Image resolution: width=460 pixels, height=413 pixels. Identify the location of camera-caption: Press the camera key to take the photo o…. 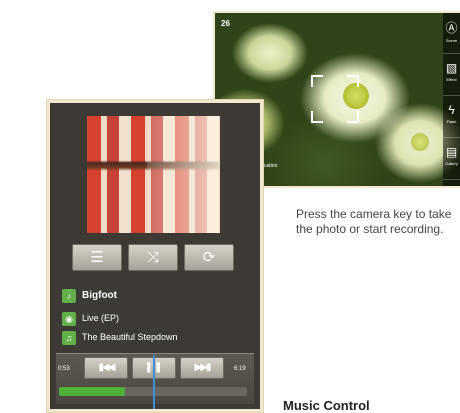
(374, 221).